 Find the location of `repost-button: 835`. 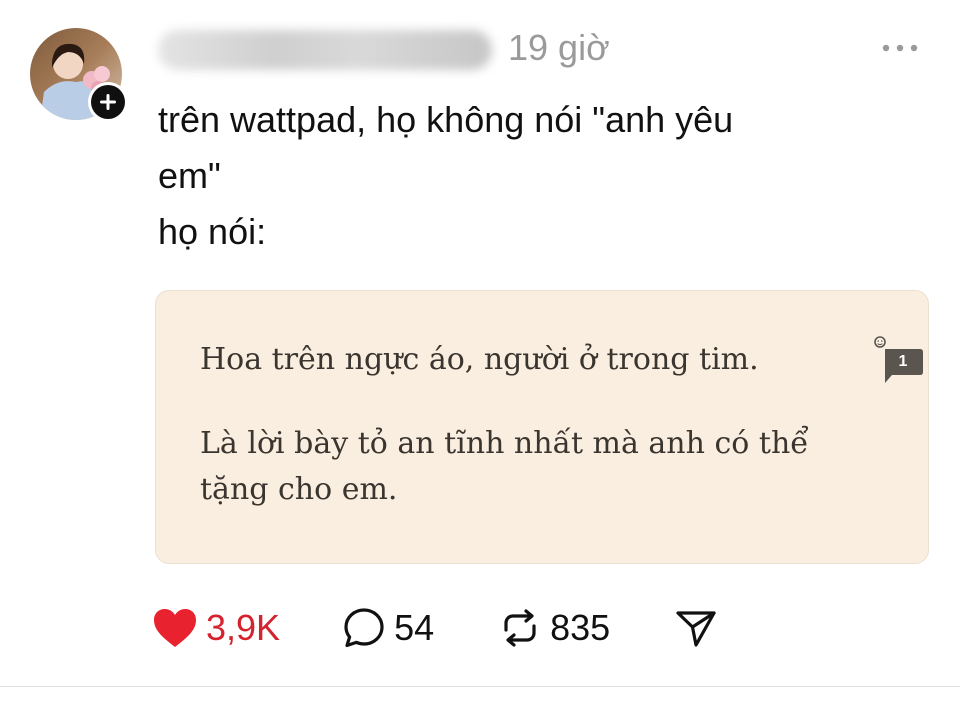

repost-button: 835 is located at coordinates (554, 628).